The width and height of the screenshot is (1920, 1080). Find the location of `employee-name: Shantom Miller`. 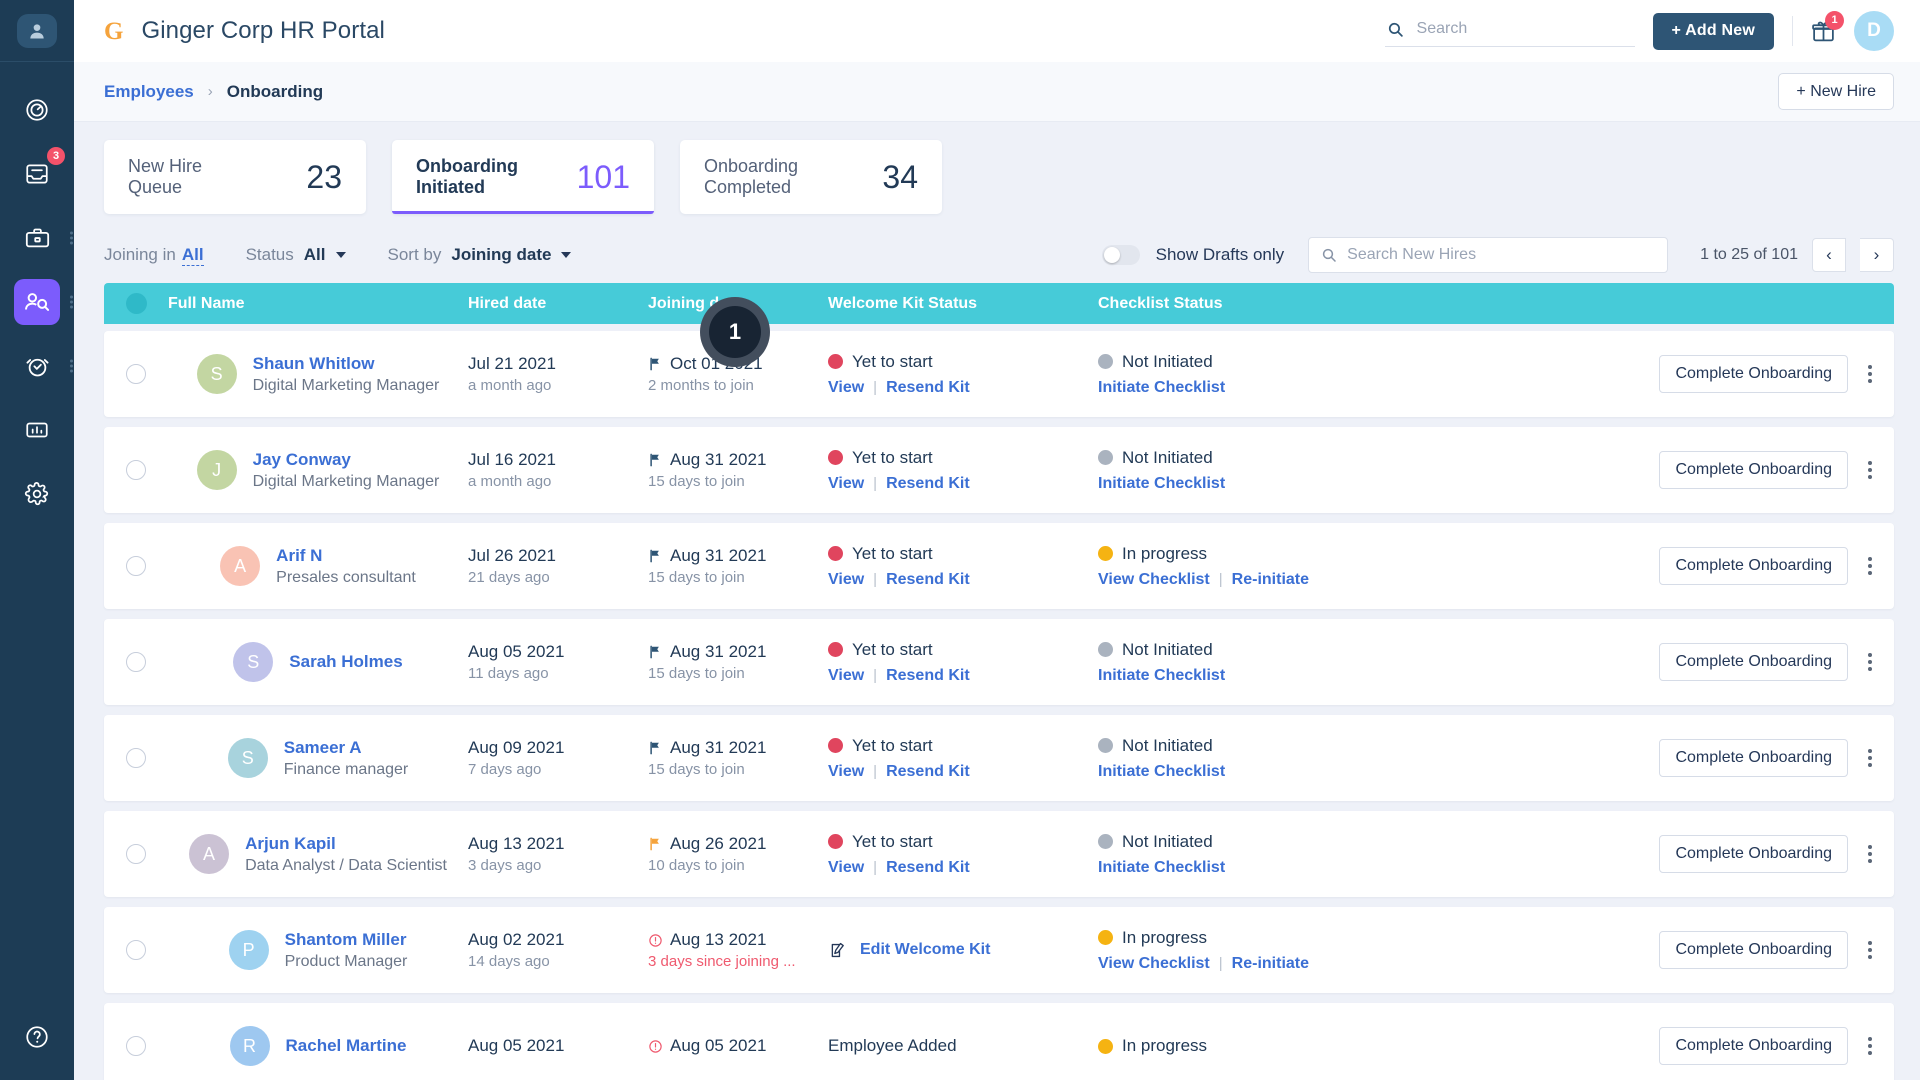

employee-name: Shantom Miller is located at coordinates (346, 940).